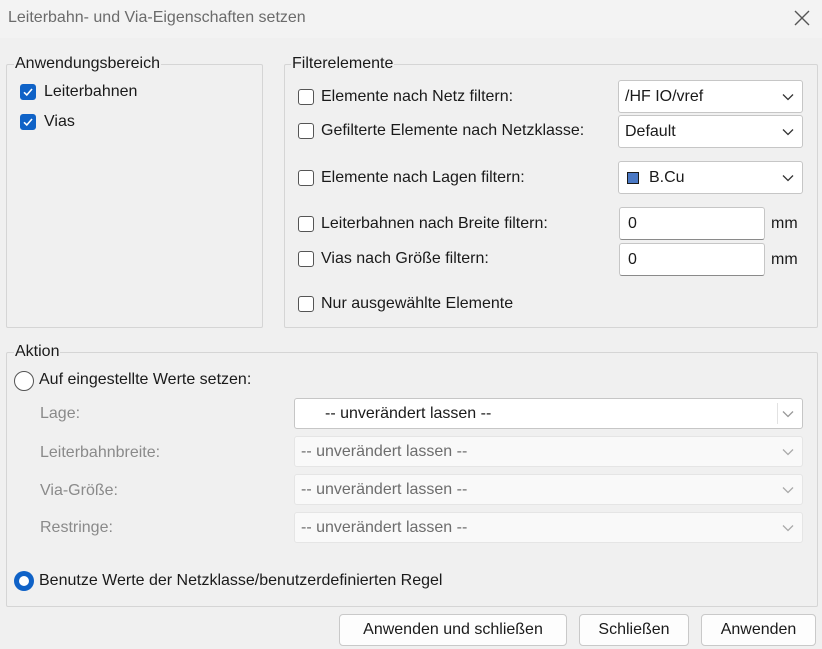 This screenshot has height=649, width=822. I want to click on scope-group, so click(134, 196).